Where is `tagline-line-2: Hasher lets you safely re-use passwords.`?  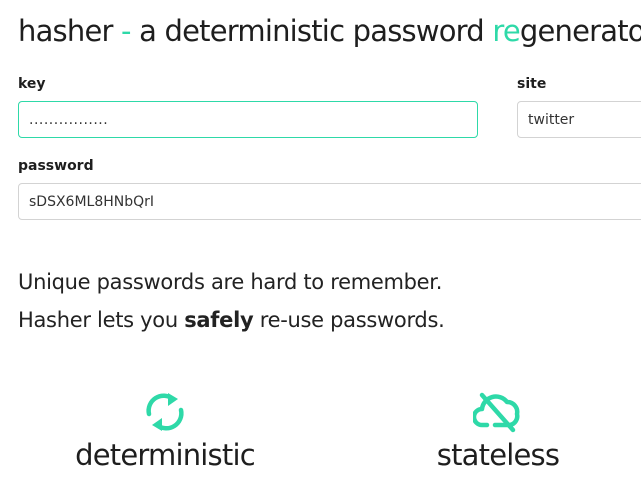 tagline-line-2: Hasher lets you safely re-use passwords. is located at coordinates (231, 320).